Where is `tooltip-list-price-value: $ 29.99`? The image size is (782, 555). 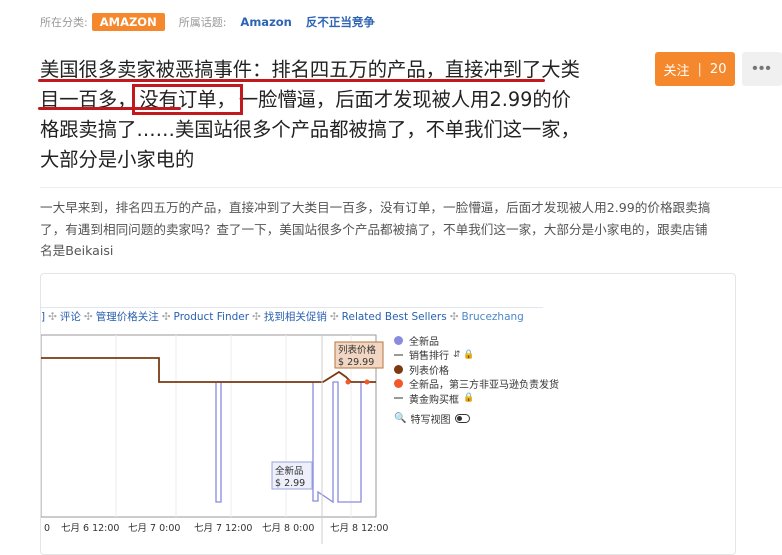
tooltip-list-price-value: $ 29.99 is located at coordinates (356, 362).